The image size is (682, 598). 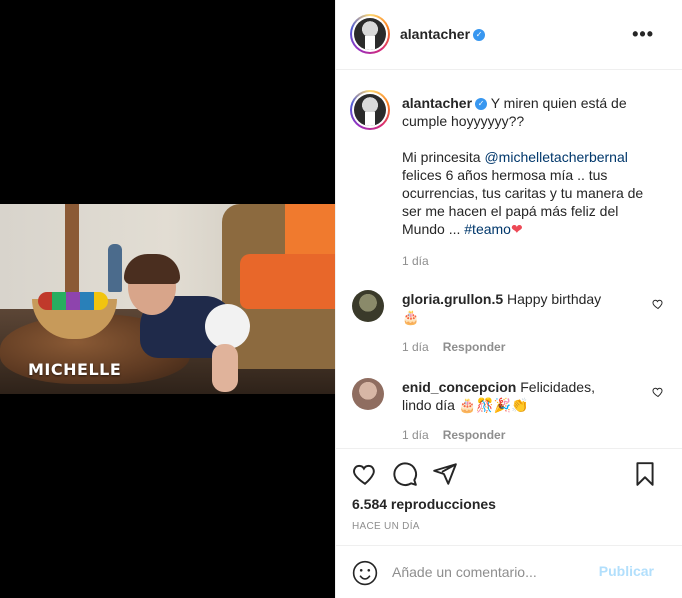 I want to click on add-comment-bar: Publicar, so click(x=509, y=571).